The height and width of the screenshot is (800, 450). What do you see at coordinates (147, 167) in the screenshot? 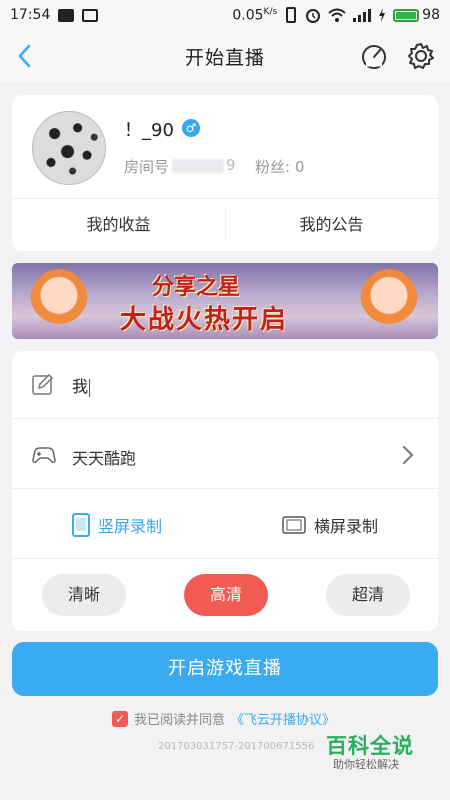
I see `room-number-label: 房间号` at bounding box center [147, 167].